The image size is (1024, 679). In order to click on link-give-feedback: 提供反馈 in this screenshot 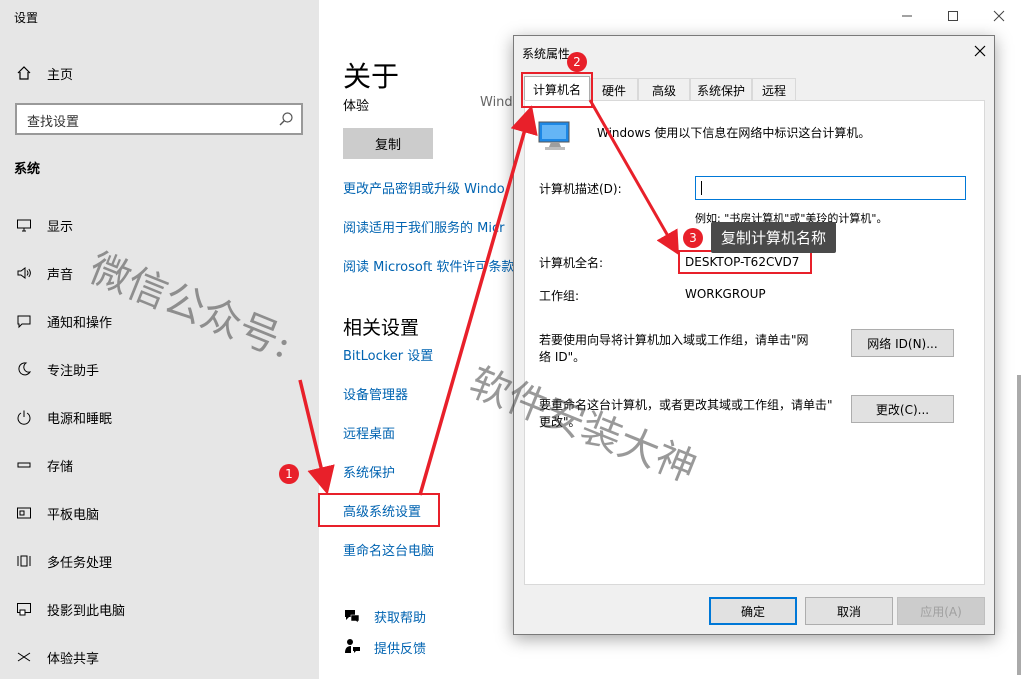, I will do `click(400, 647)`.